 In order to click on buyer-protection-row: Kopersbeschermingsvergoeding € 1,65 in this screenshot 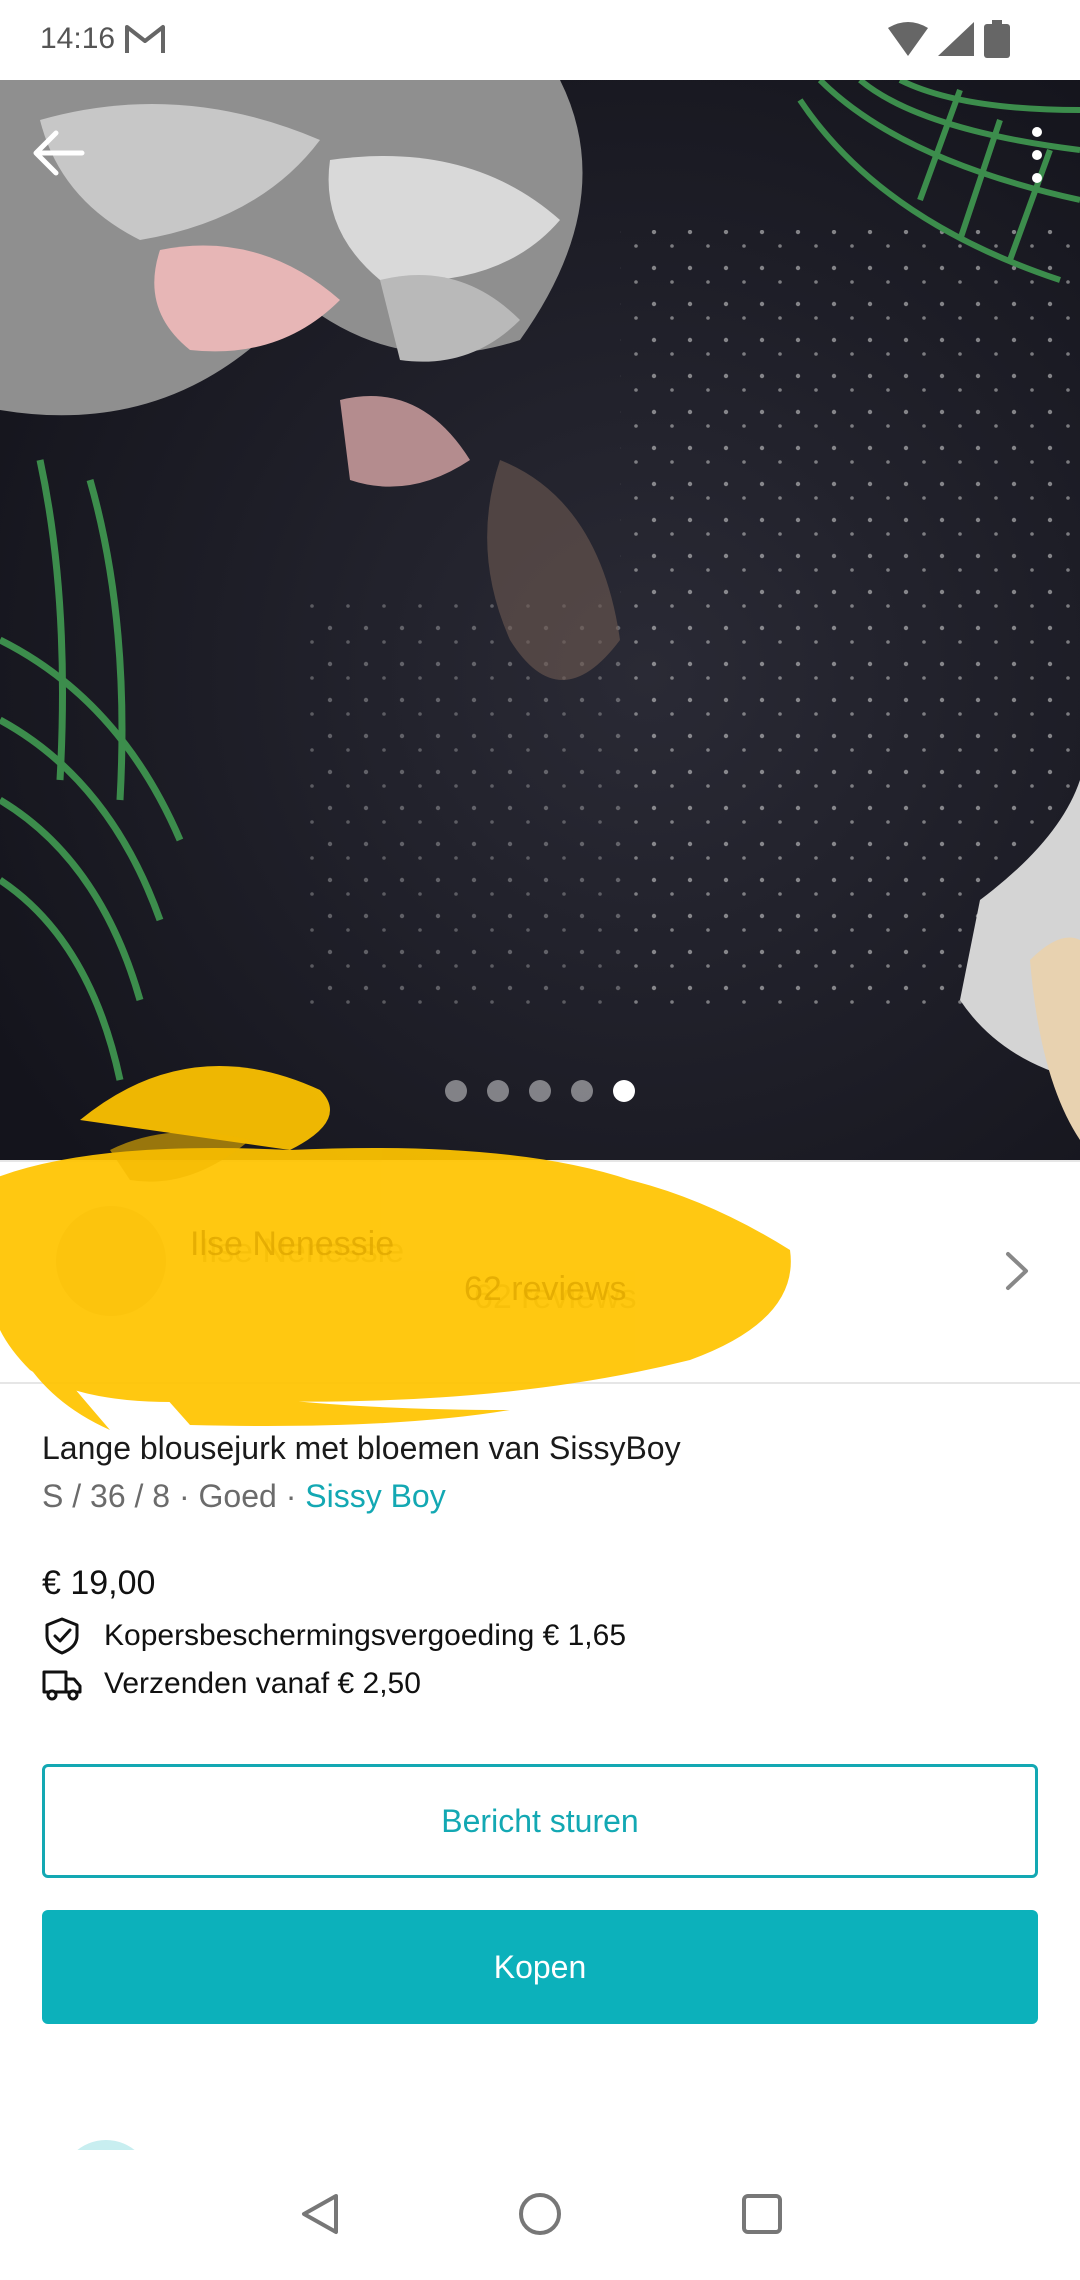, I will do `click(334, 1636)`.